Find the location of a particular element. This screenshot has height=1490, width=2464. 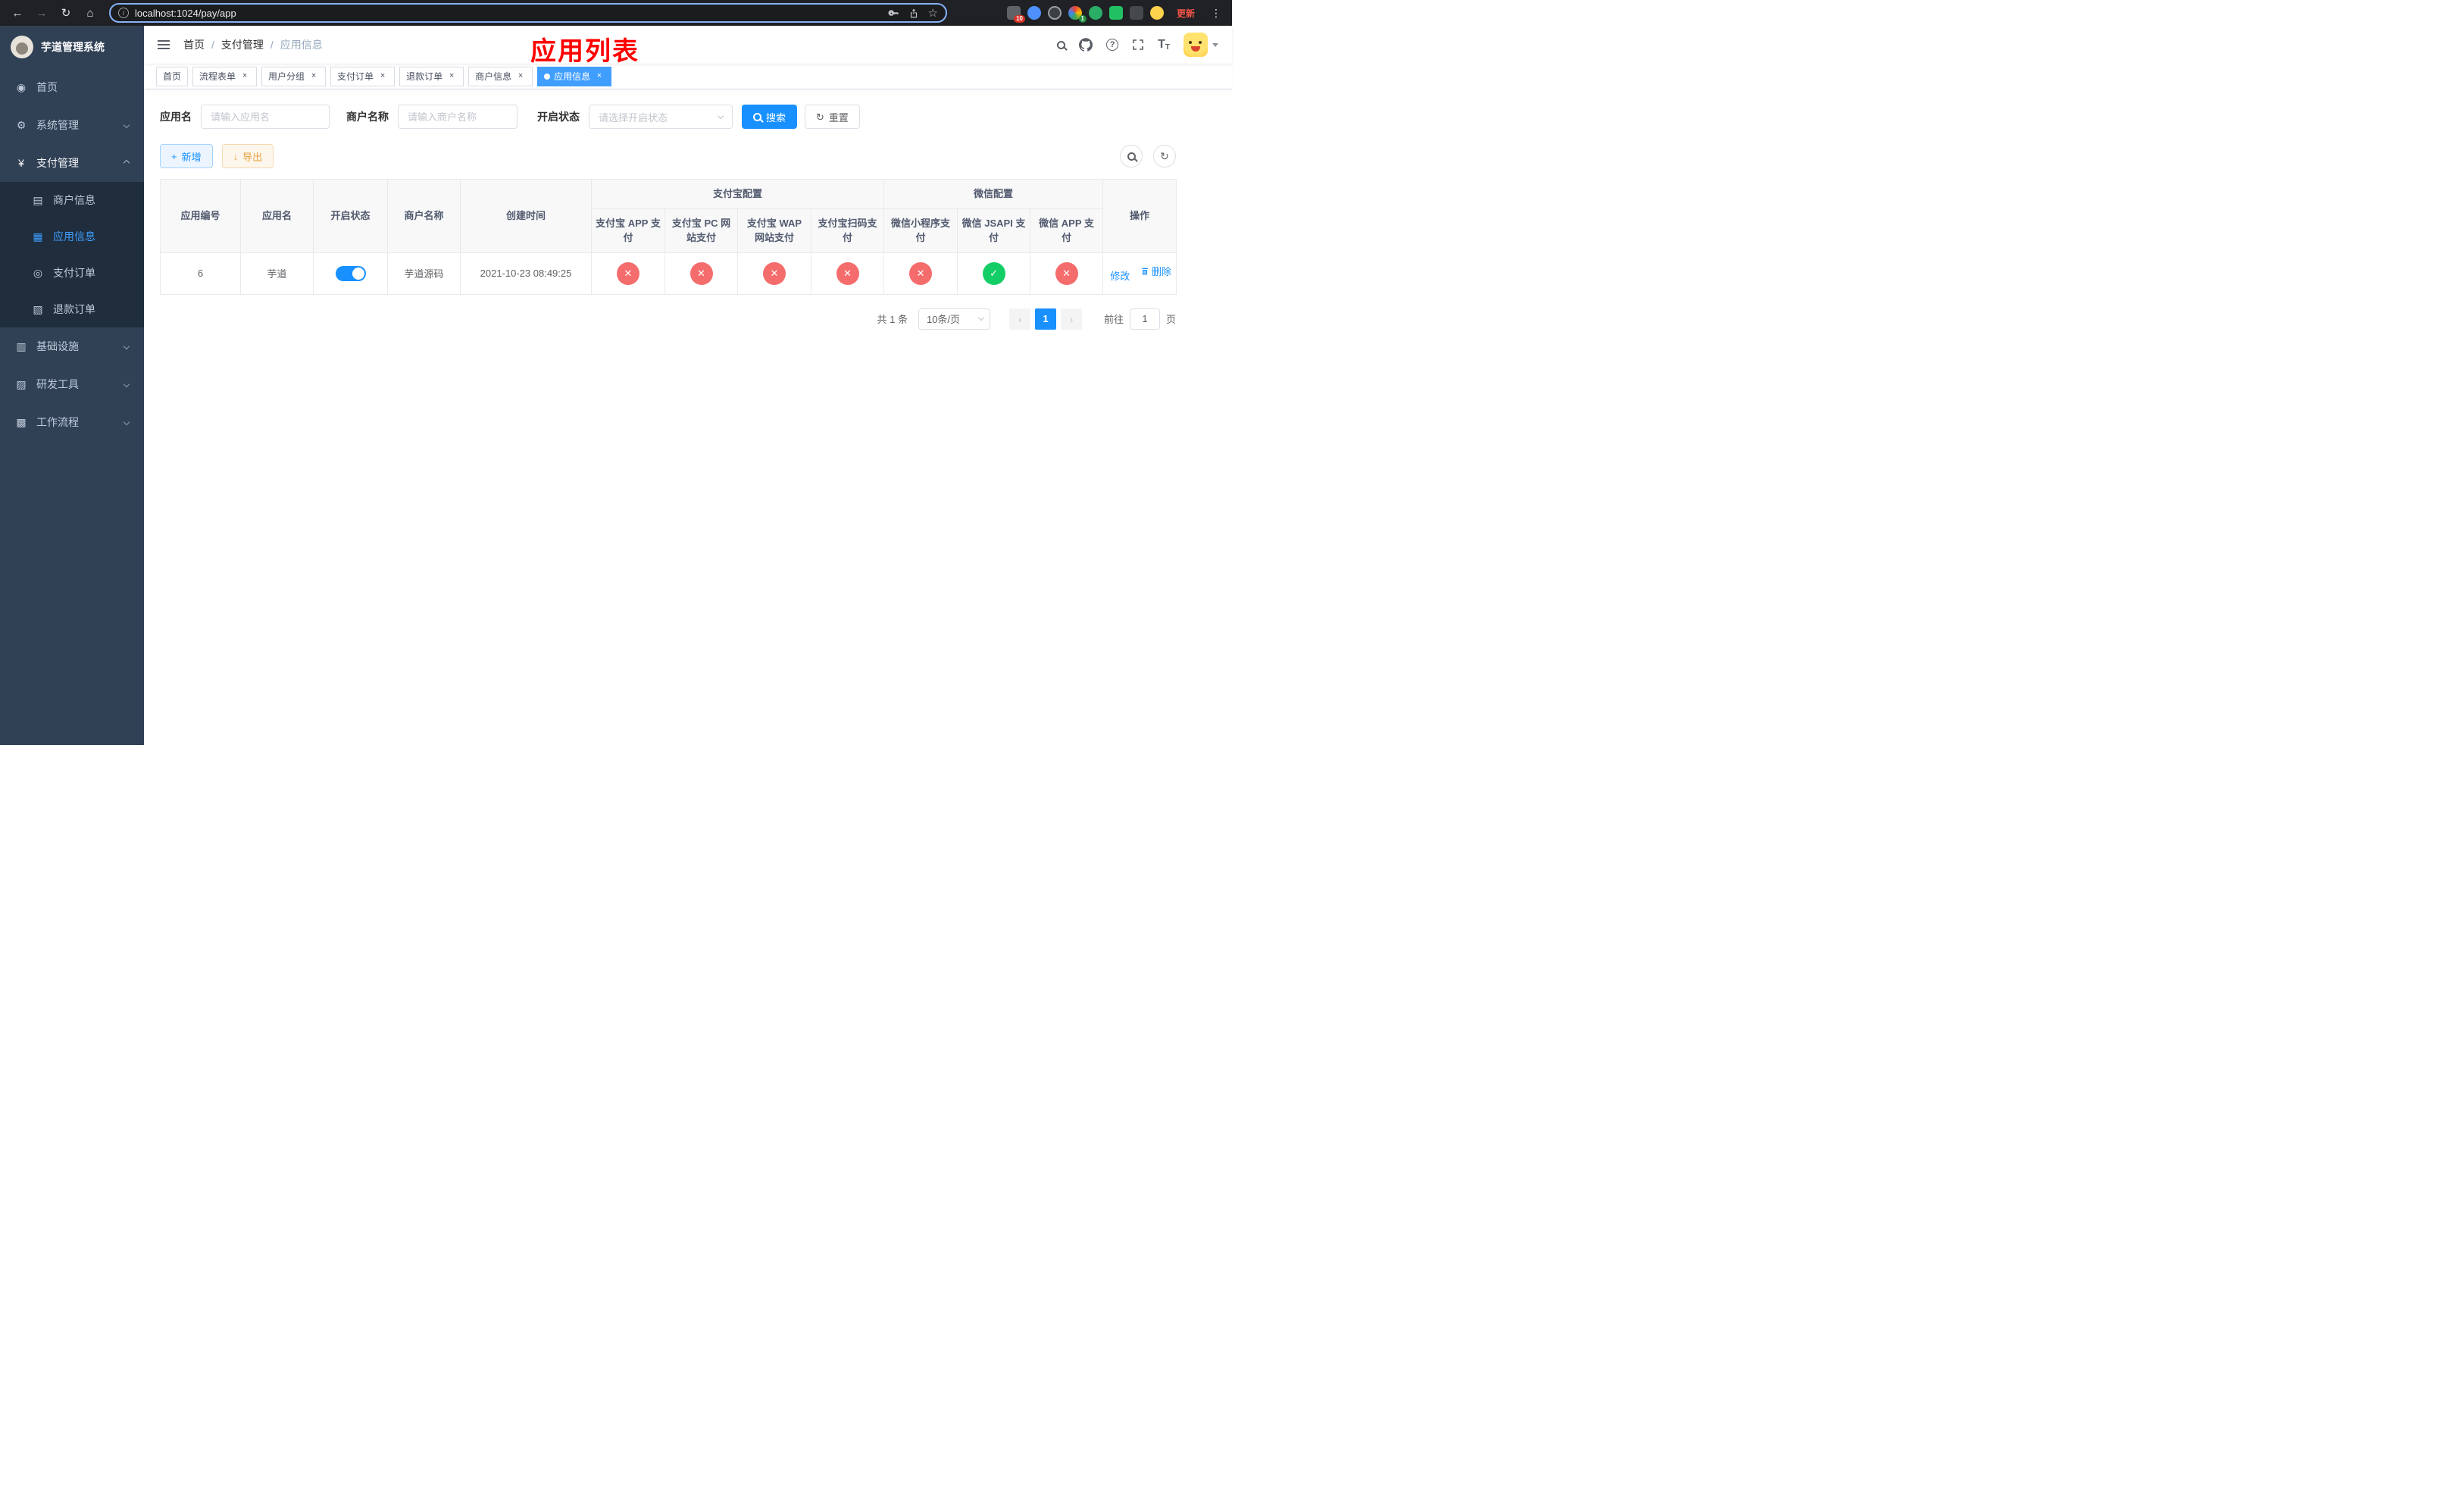

sidebar-item-workflow: ▩ 工作流程 is located at coordinates (72, 422).